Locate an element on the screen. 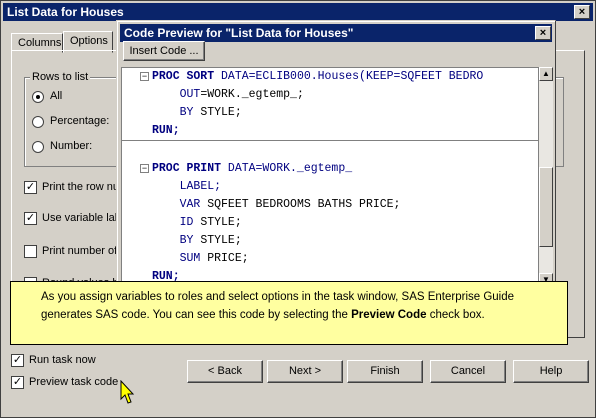 The width and height of the screenshot is (596, 418). code-line: VAR SQFEET BEDROOMS BATHS PRICE; is located at coordinates (290, 204).